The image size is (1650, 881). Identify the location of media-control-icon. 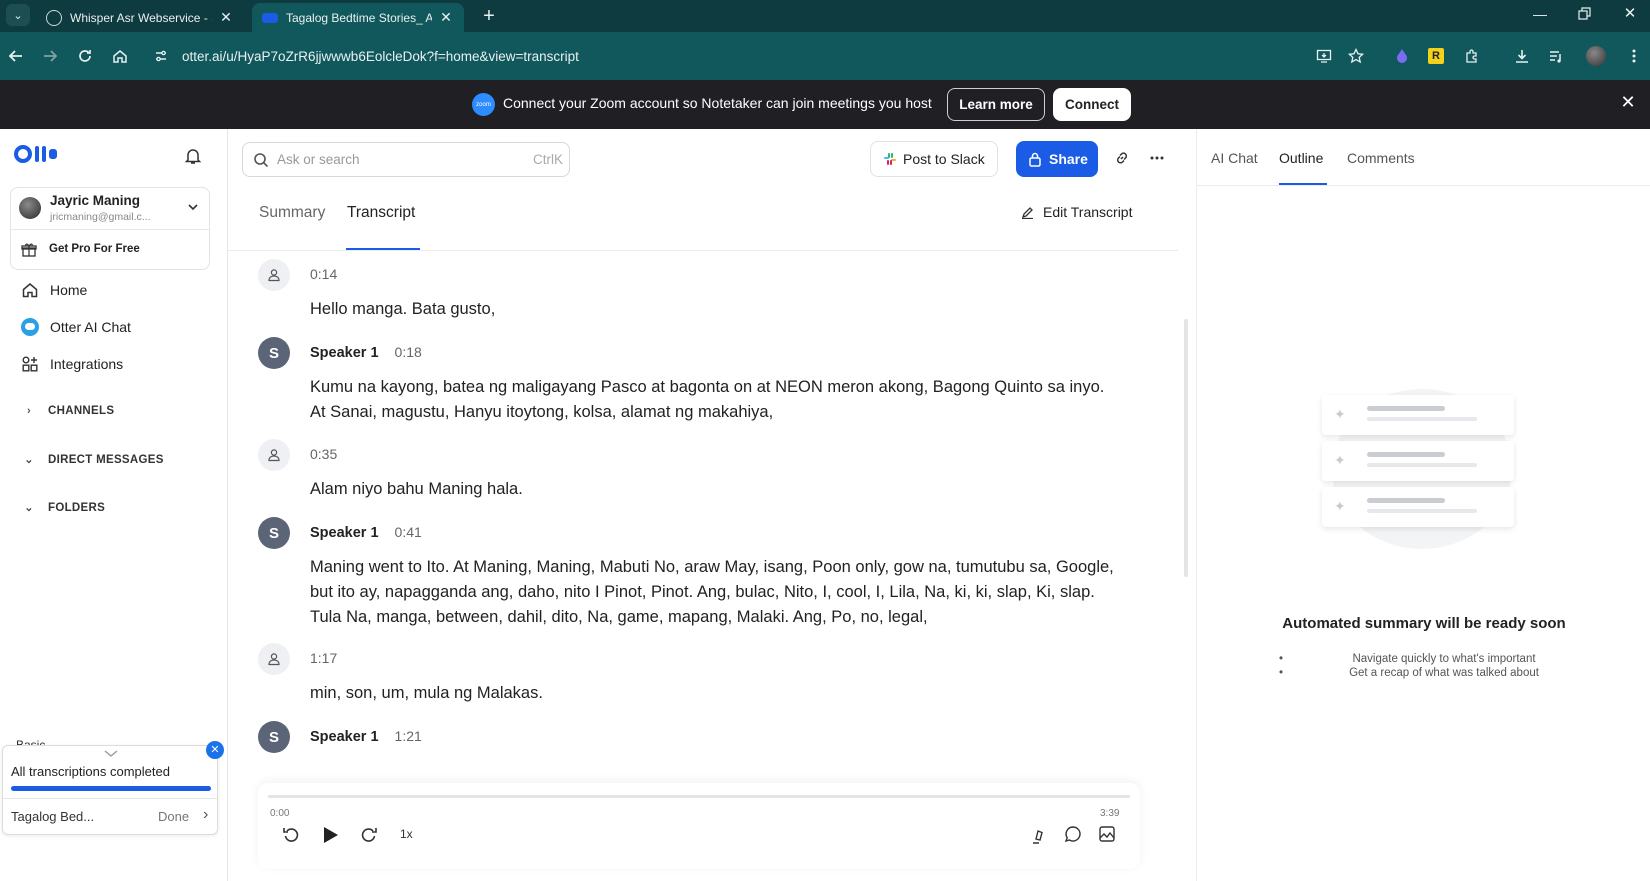
(1556, 56).